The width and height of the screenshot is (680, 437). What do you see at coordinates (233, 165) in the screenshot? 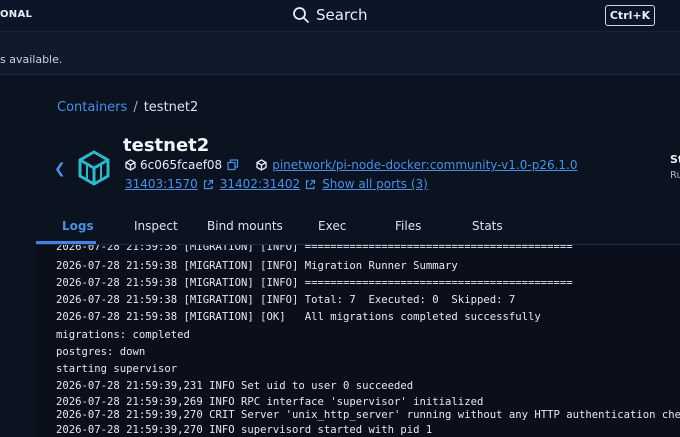
I see `copy-icon` at bounding box center [233, 165].